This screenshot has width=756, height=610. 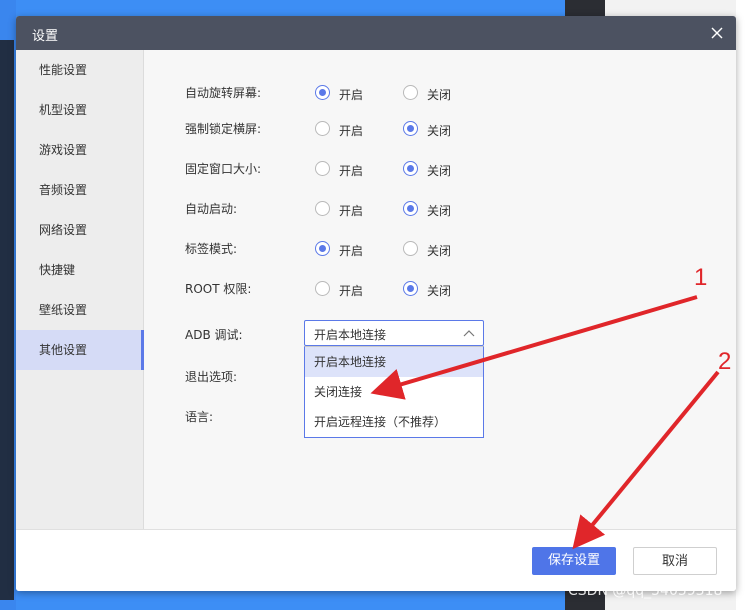 What do you see at coordinates (45, 36) in the screenshot?
I see `dialog-title: 设置` at bounding box center [45, 36].